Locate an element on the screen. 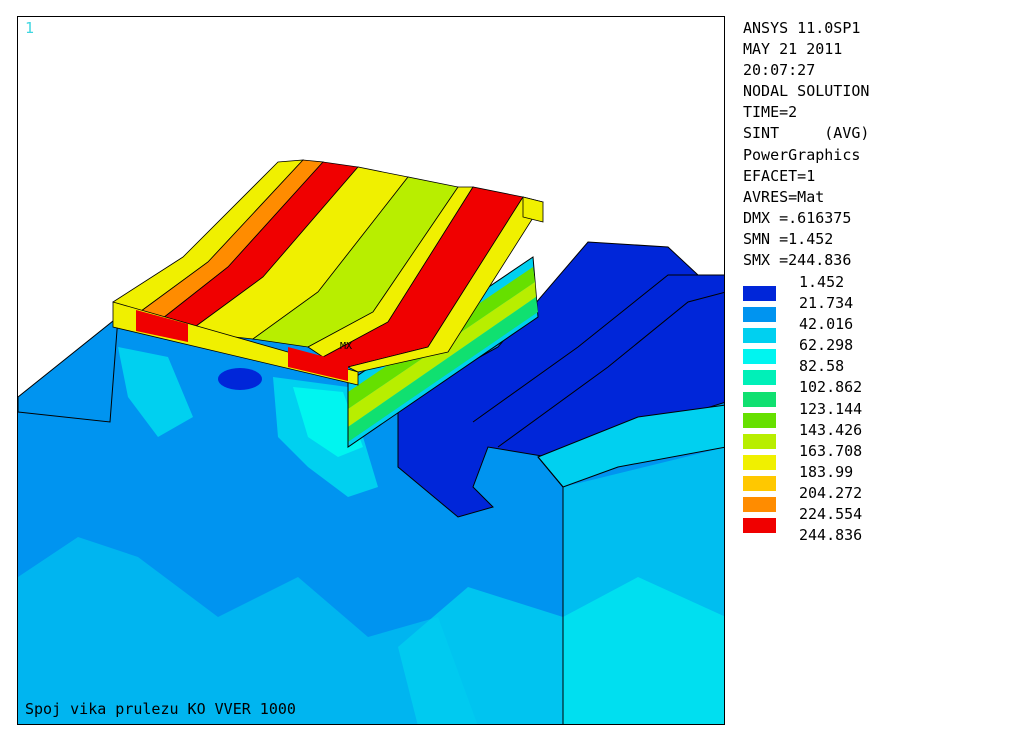  legend-row: 143.426 is located at coordinates (878, 426).